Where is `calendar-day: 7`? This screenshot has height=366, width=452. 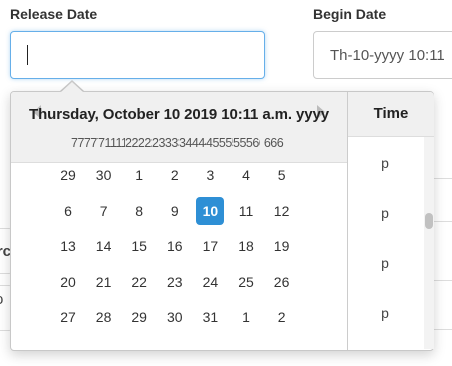 calendar-day: 7 is located at coordinates (104, 211).